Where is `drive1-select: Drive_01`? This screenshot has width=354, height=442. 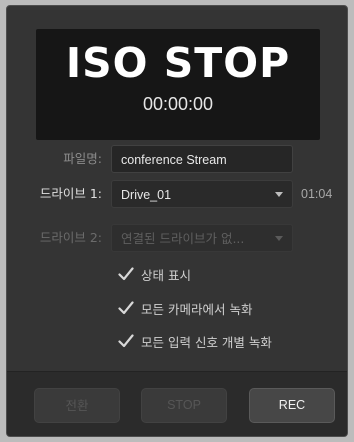
drive1-select: Drive_01 is located at coordinates (202, 194).